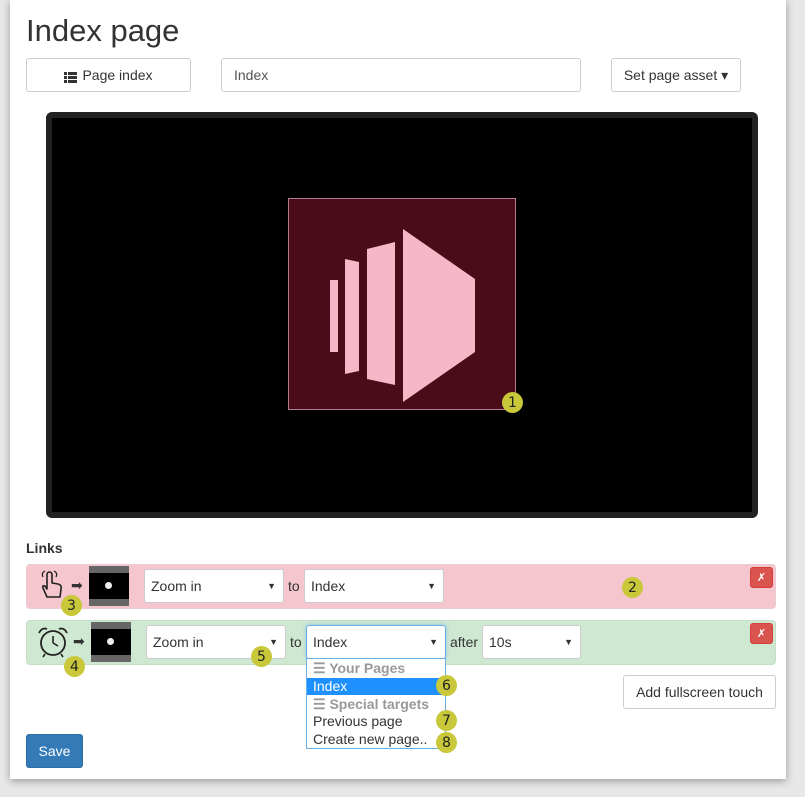 This screenshot has width=805, height=797. I want to click on dropdown-option-index: Index, so click(376, 686).